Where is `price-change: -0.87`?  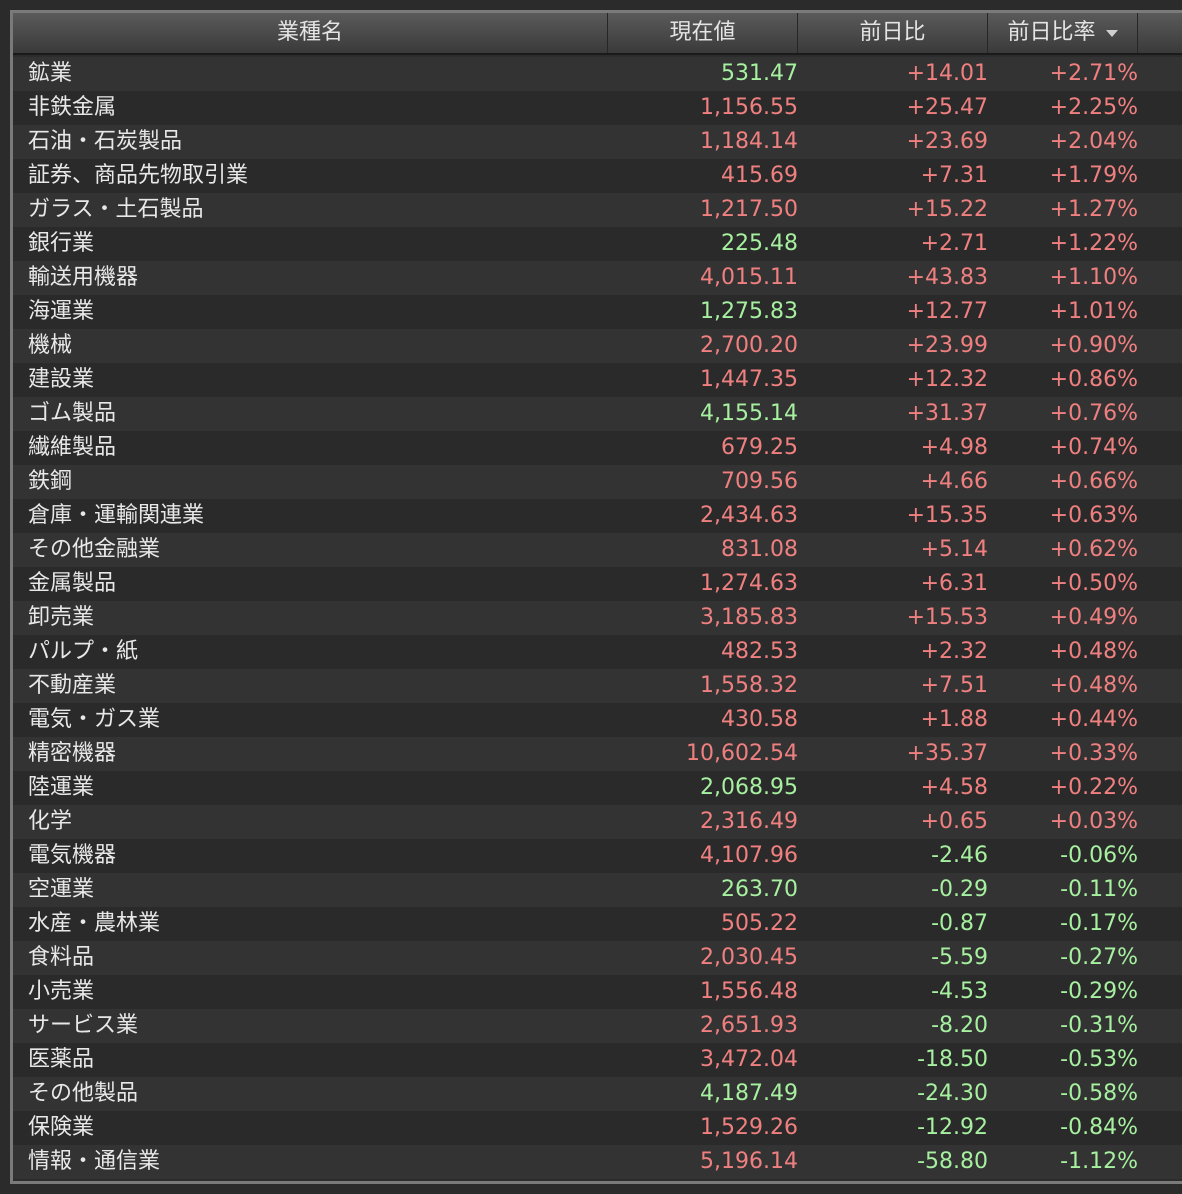 price-change: -0.87 is located at coordinates (959, 923).